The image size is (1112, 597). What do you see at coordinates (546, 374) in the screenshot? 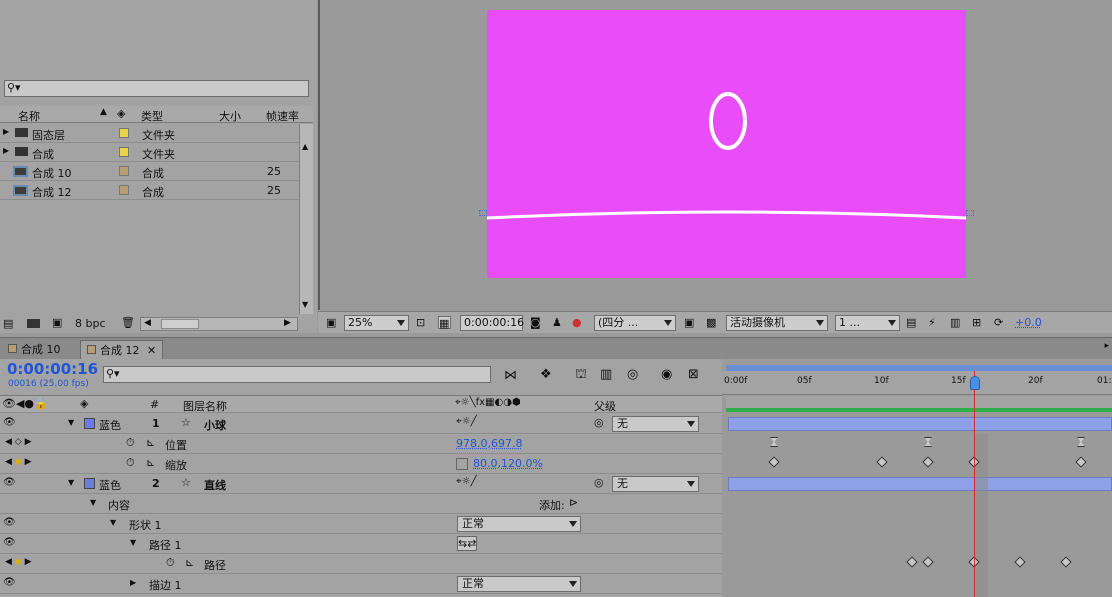
I see `draft-3d-icon: ❖` at bounding box center [546, 374].